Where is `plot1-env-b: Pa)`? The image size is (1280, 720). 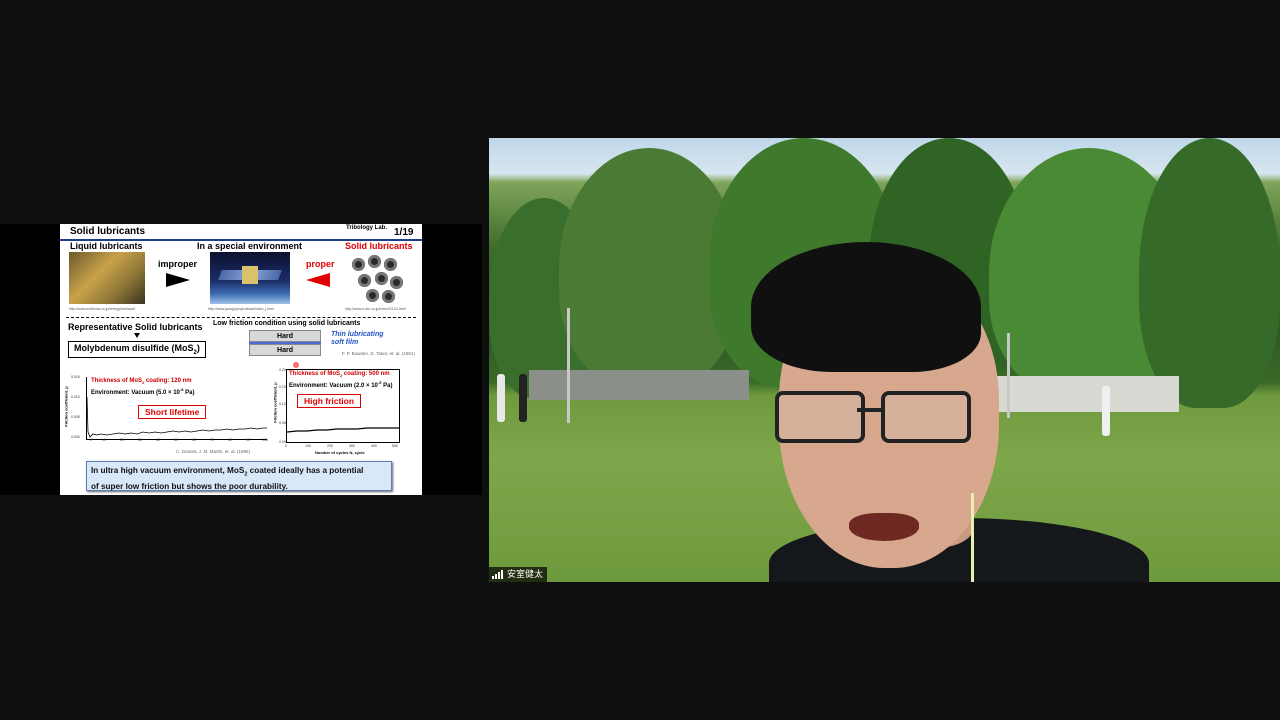 plot1-env-b: Pa) is located at coordinates (189, 393).